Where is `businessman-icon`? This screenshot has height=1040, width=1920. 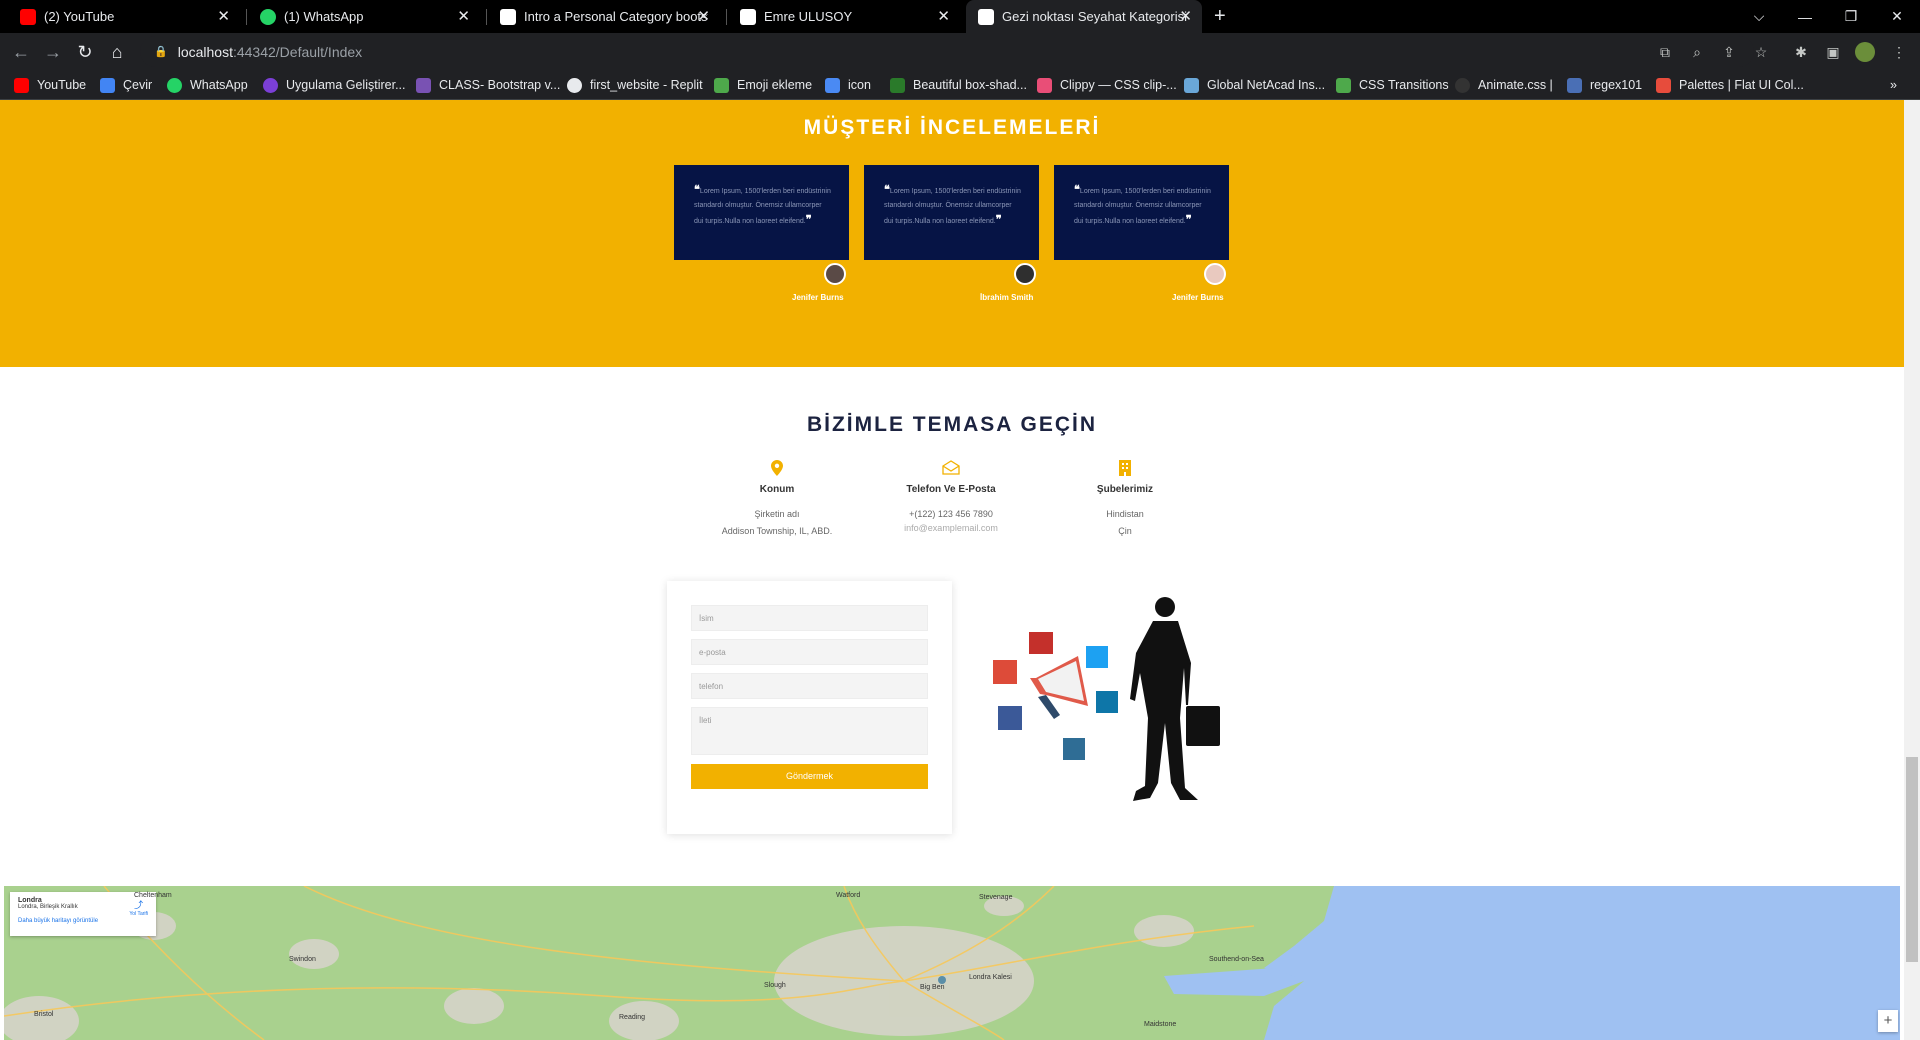 businessman-icon is located at coordinates (1175, 699).